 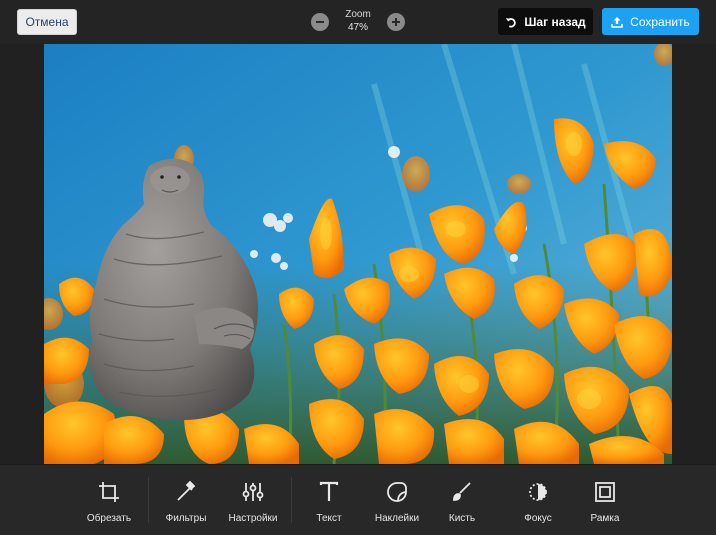 I want to click on tool-filters: Фильтры, so click(x=186, y=504).